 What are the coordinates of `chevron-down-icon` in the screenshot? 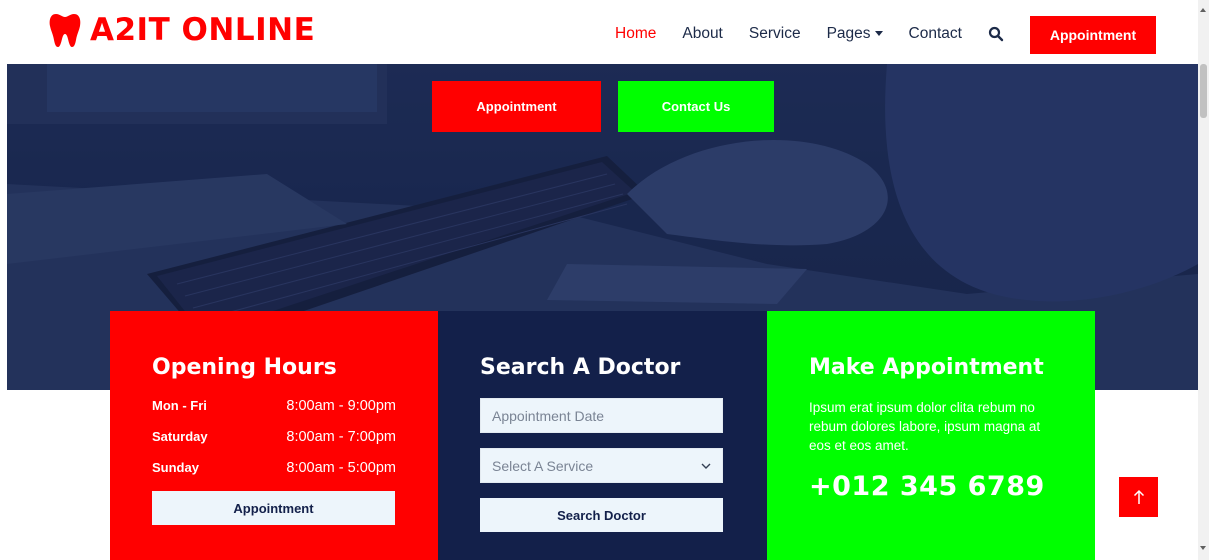 It's located at (706, 466).